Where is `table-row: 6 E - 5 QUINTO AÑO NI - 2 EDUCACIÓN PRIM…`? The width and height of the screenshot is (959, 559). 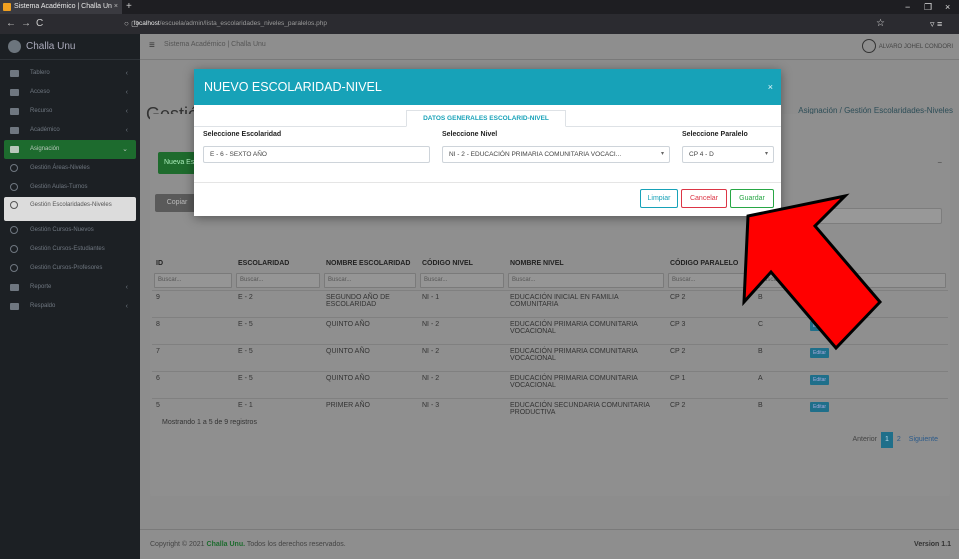 table-row: 6 E - 5 QUINTO AÑO NI - 2 EDUCACIÓN PRIM… is located at coordinates (550, 384).